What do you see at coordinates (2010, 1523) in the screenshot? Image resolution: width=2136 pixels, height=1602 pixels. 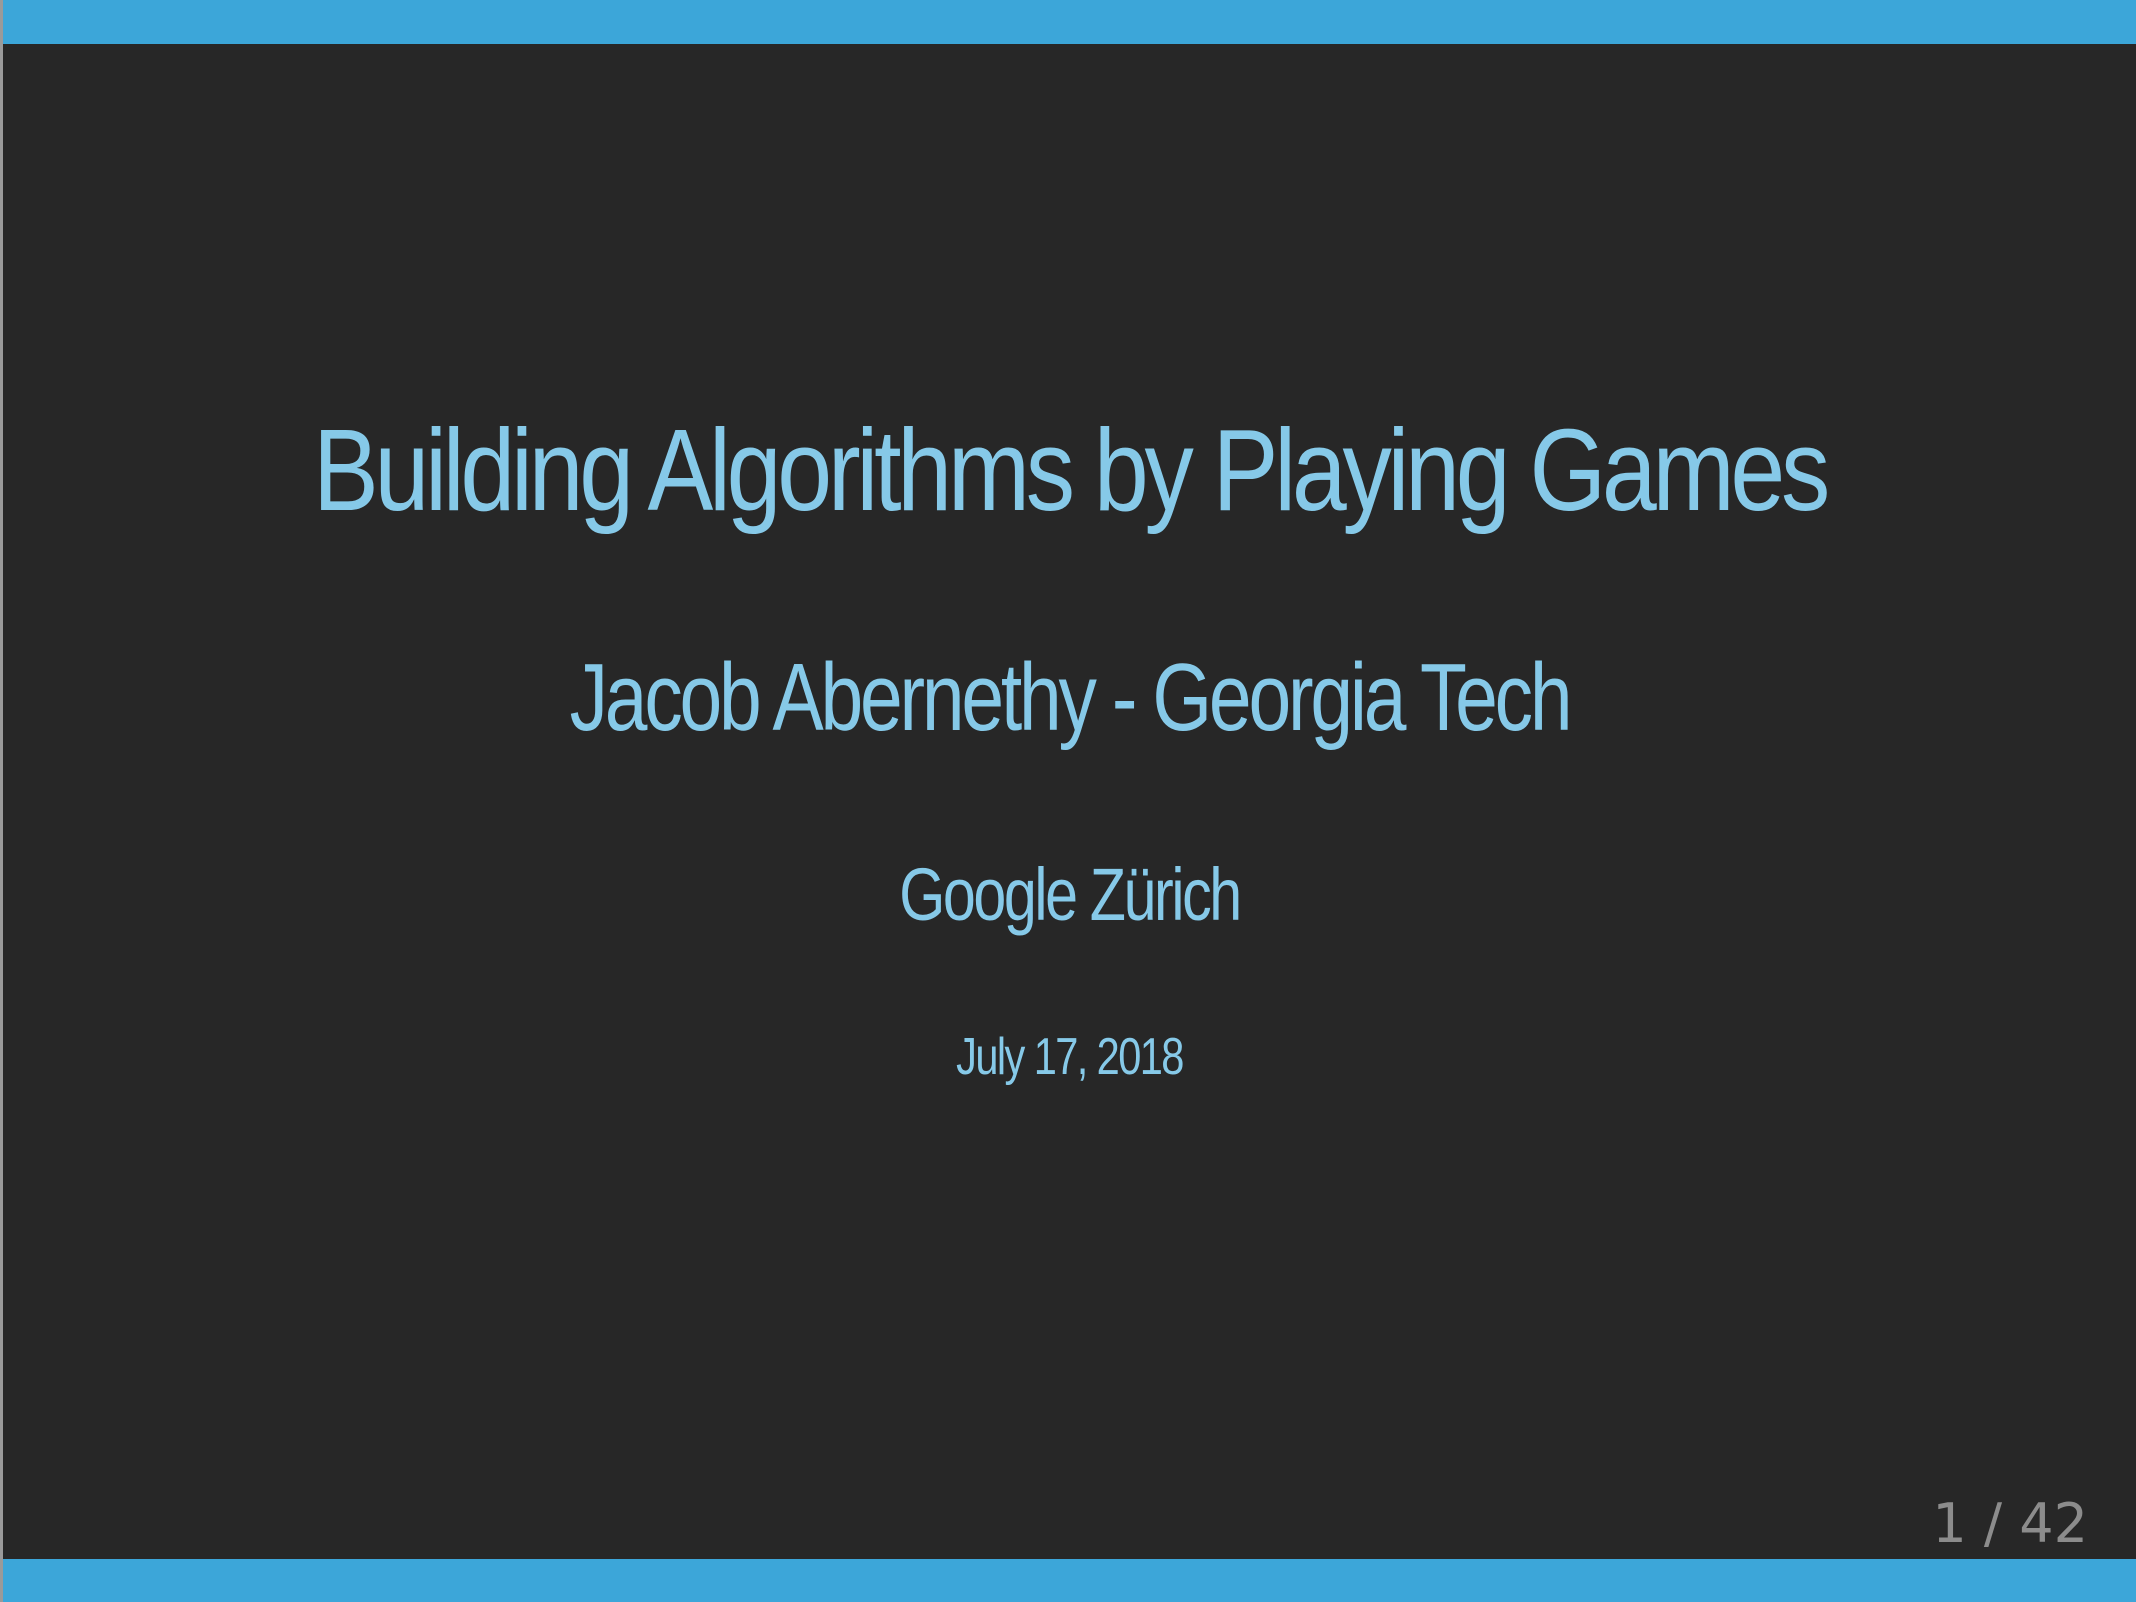 I see `page-counter: 1 / 42` at bounding box center [2010, 1523].